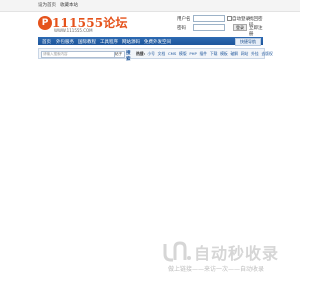 The image size is (320, 300). Describe the element at coordinates (141, 53) in the screenshot. I see `hot-label: 热搜:` at that location.